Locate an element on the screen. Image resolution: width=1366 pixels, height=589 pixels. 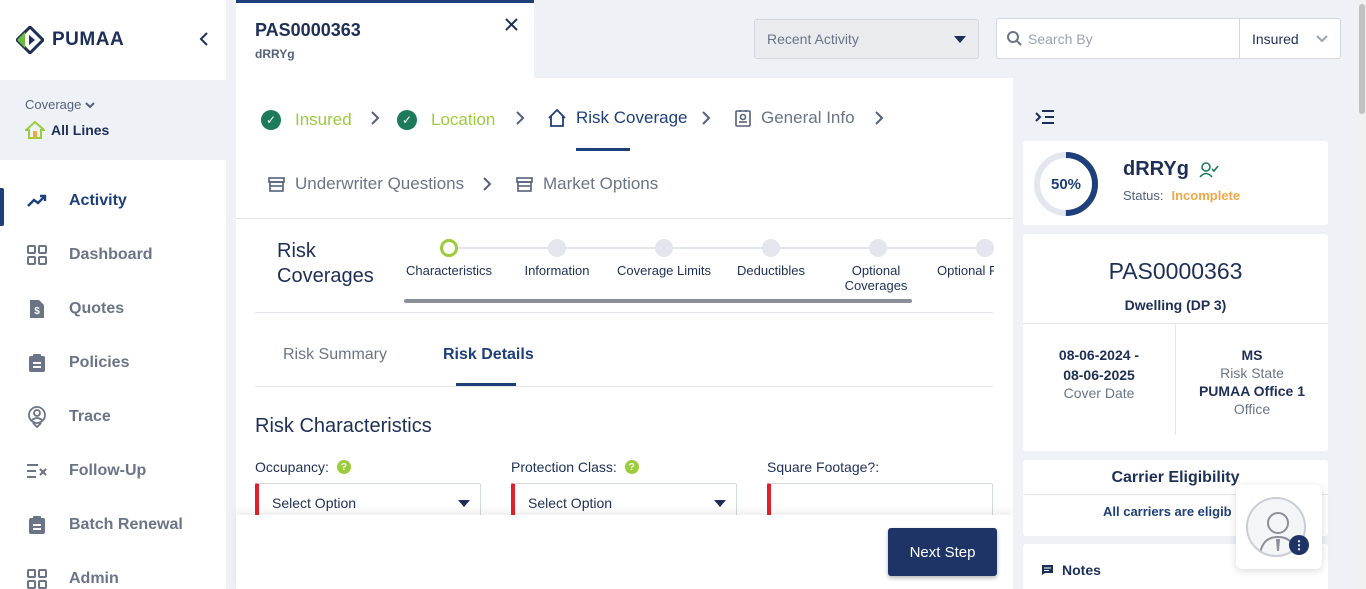
office-label: Office is located at coordinates (1252, 409).